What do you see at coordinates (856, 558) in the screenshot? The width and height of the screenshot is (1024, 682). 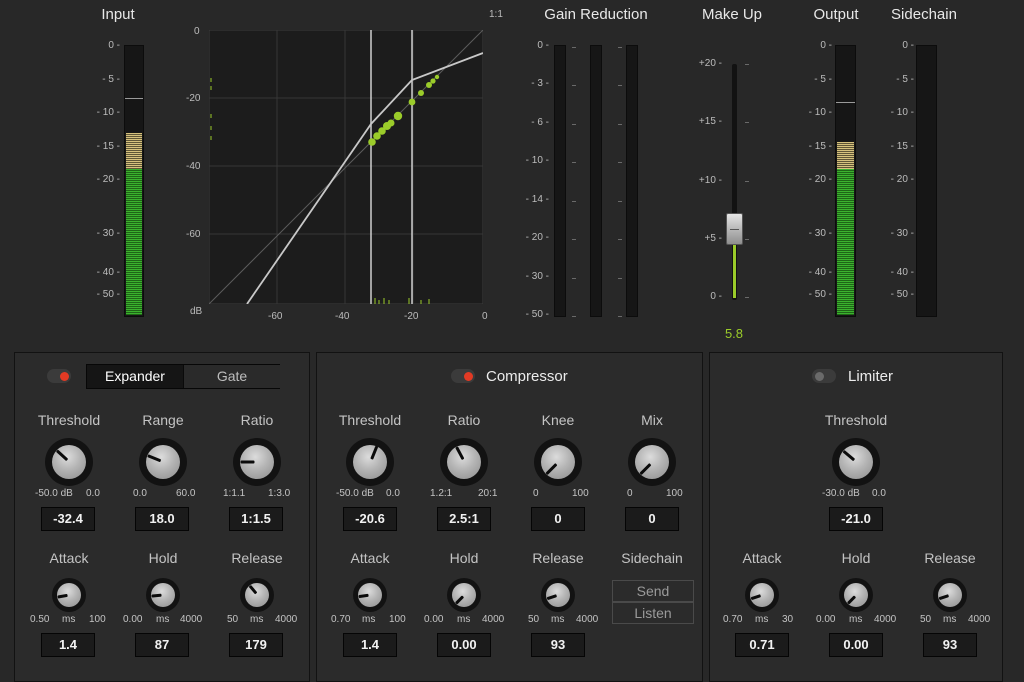 I see `limiter-hold-label: Hold` at bounding box center [856, 558].